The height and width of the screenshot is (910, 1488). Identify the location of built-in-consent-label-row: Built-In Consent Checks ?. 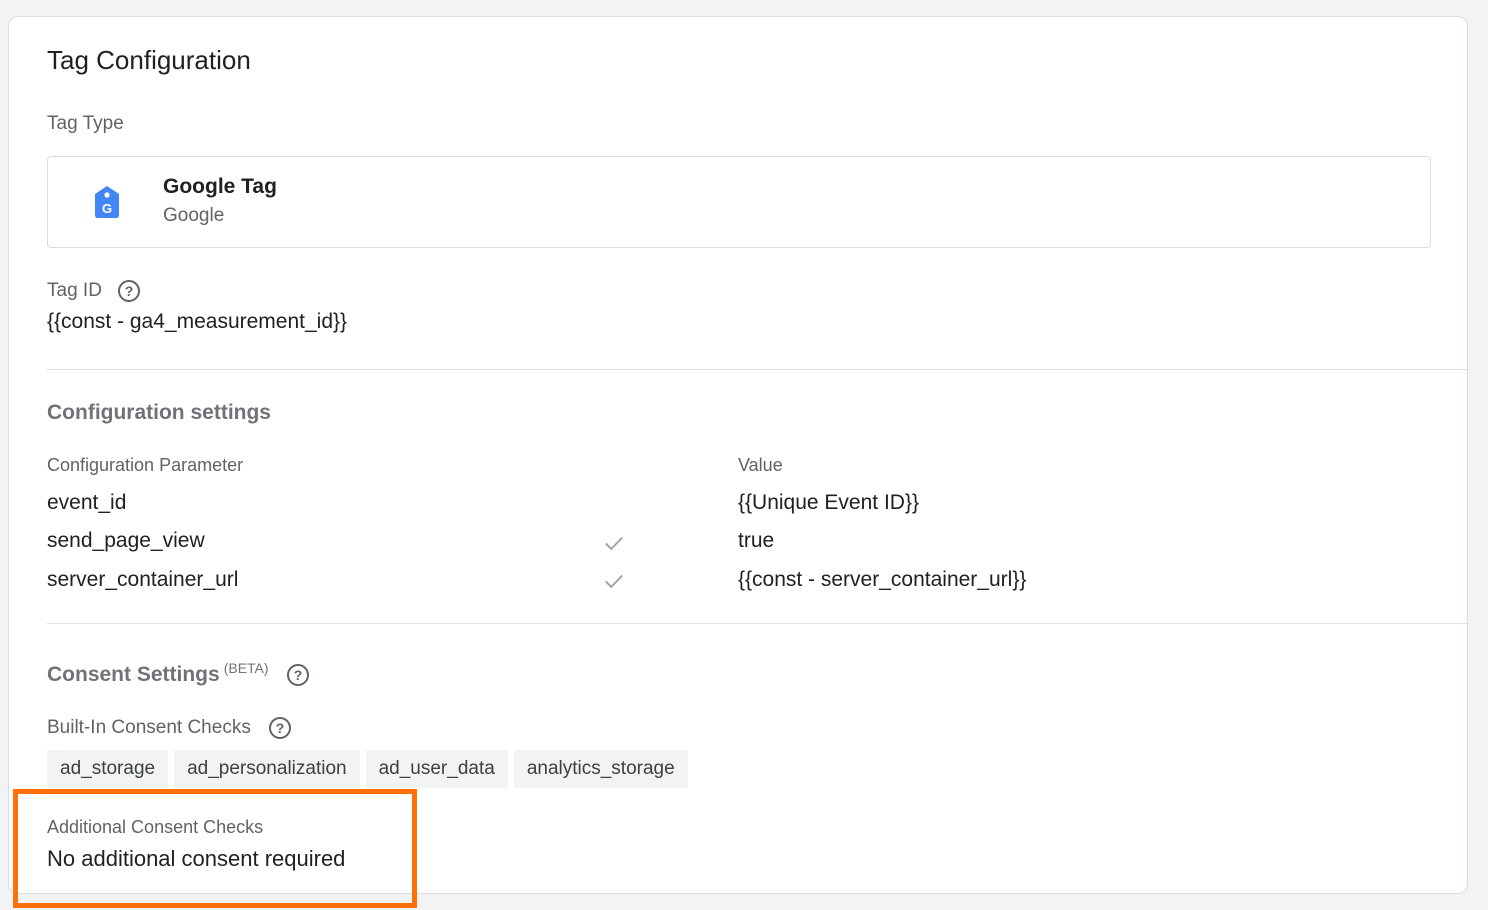
(169, 728).